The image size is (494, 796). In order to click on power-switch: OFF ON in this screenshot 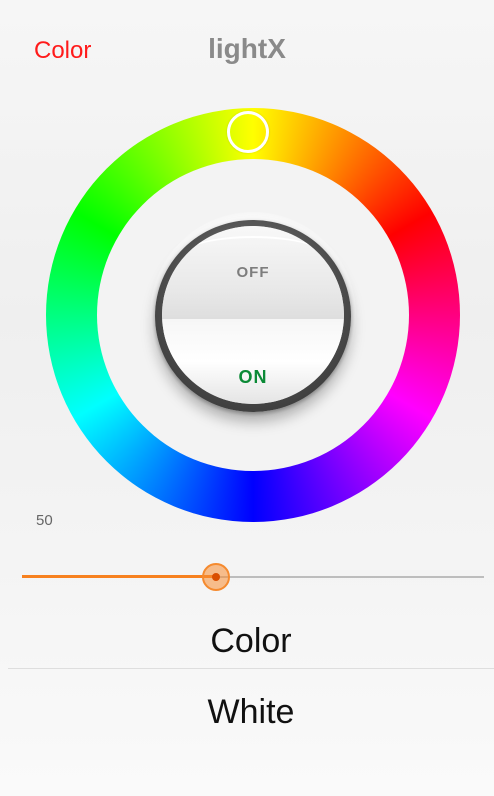, I will do `click(253, 316)`.